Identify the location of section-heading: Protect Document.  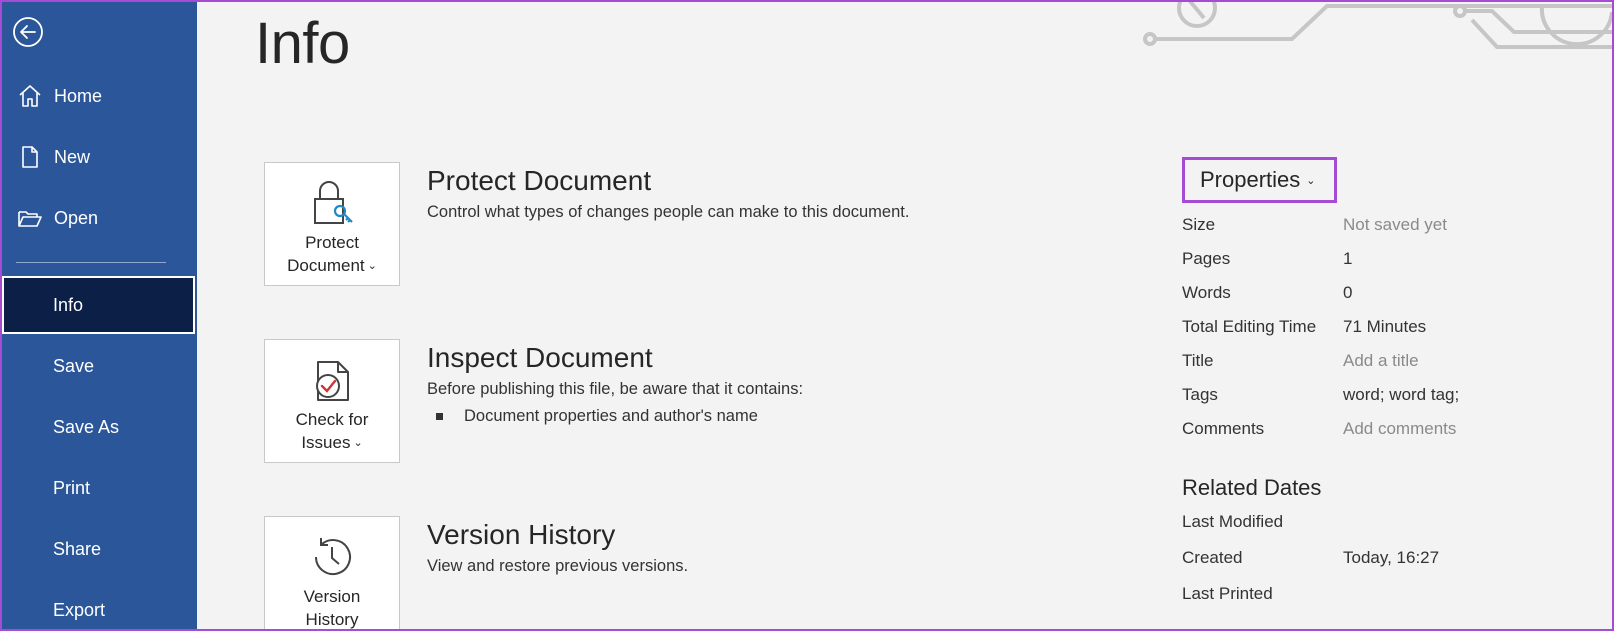
(539, 180).